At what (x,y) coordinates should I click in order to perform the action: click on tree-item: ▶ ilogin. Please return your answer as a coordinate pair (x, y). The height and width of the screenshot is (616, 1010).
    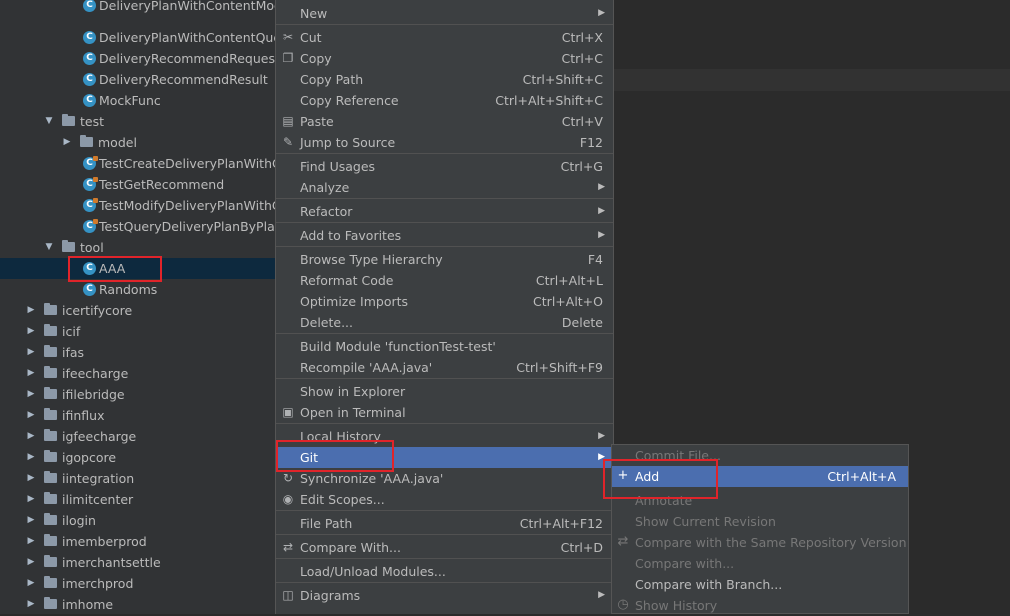
    Looking at the image, I should click on (137, 520).